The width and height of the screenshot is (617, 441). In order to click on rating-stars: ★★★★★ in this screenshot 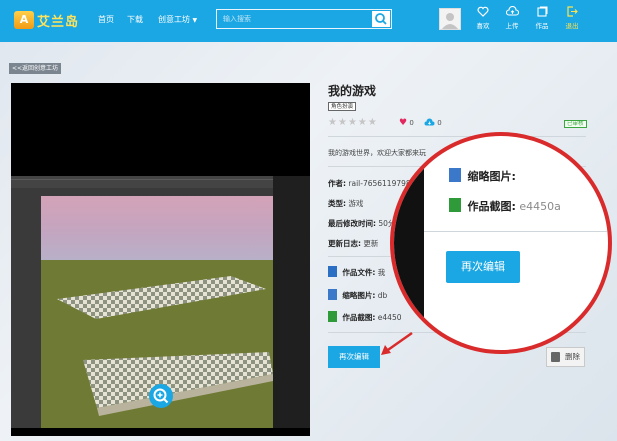, I will do `click(353, 122)`.